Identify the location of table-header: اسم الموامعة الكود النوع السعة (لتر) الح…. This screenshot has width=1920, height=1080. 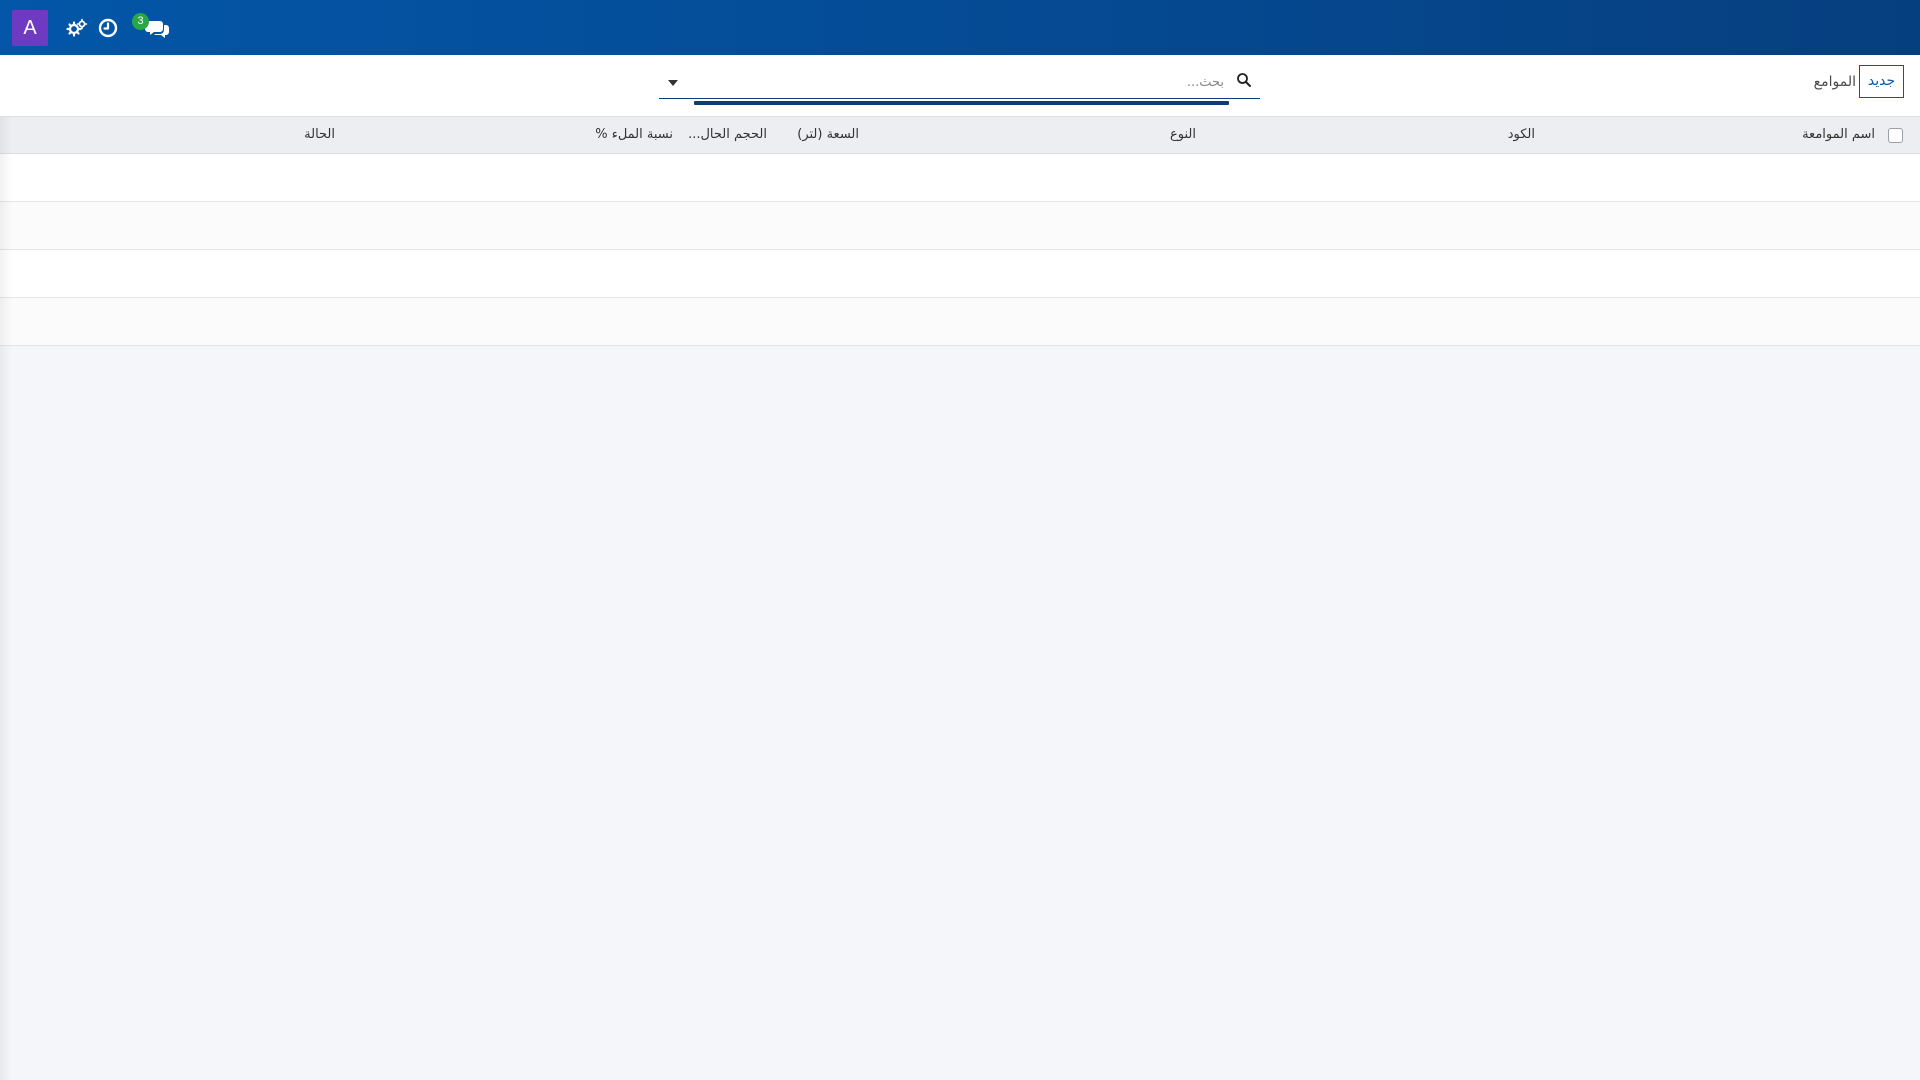
(960, 135).